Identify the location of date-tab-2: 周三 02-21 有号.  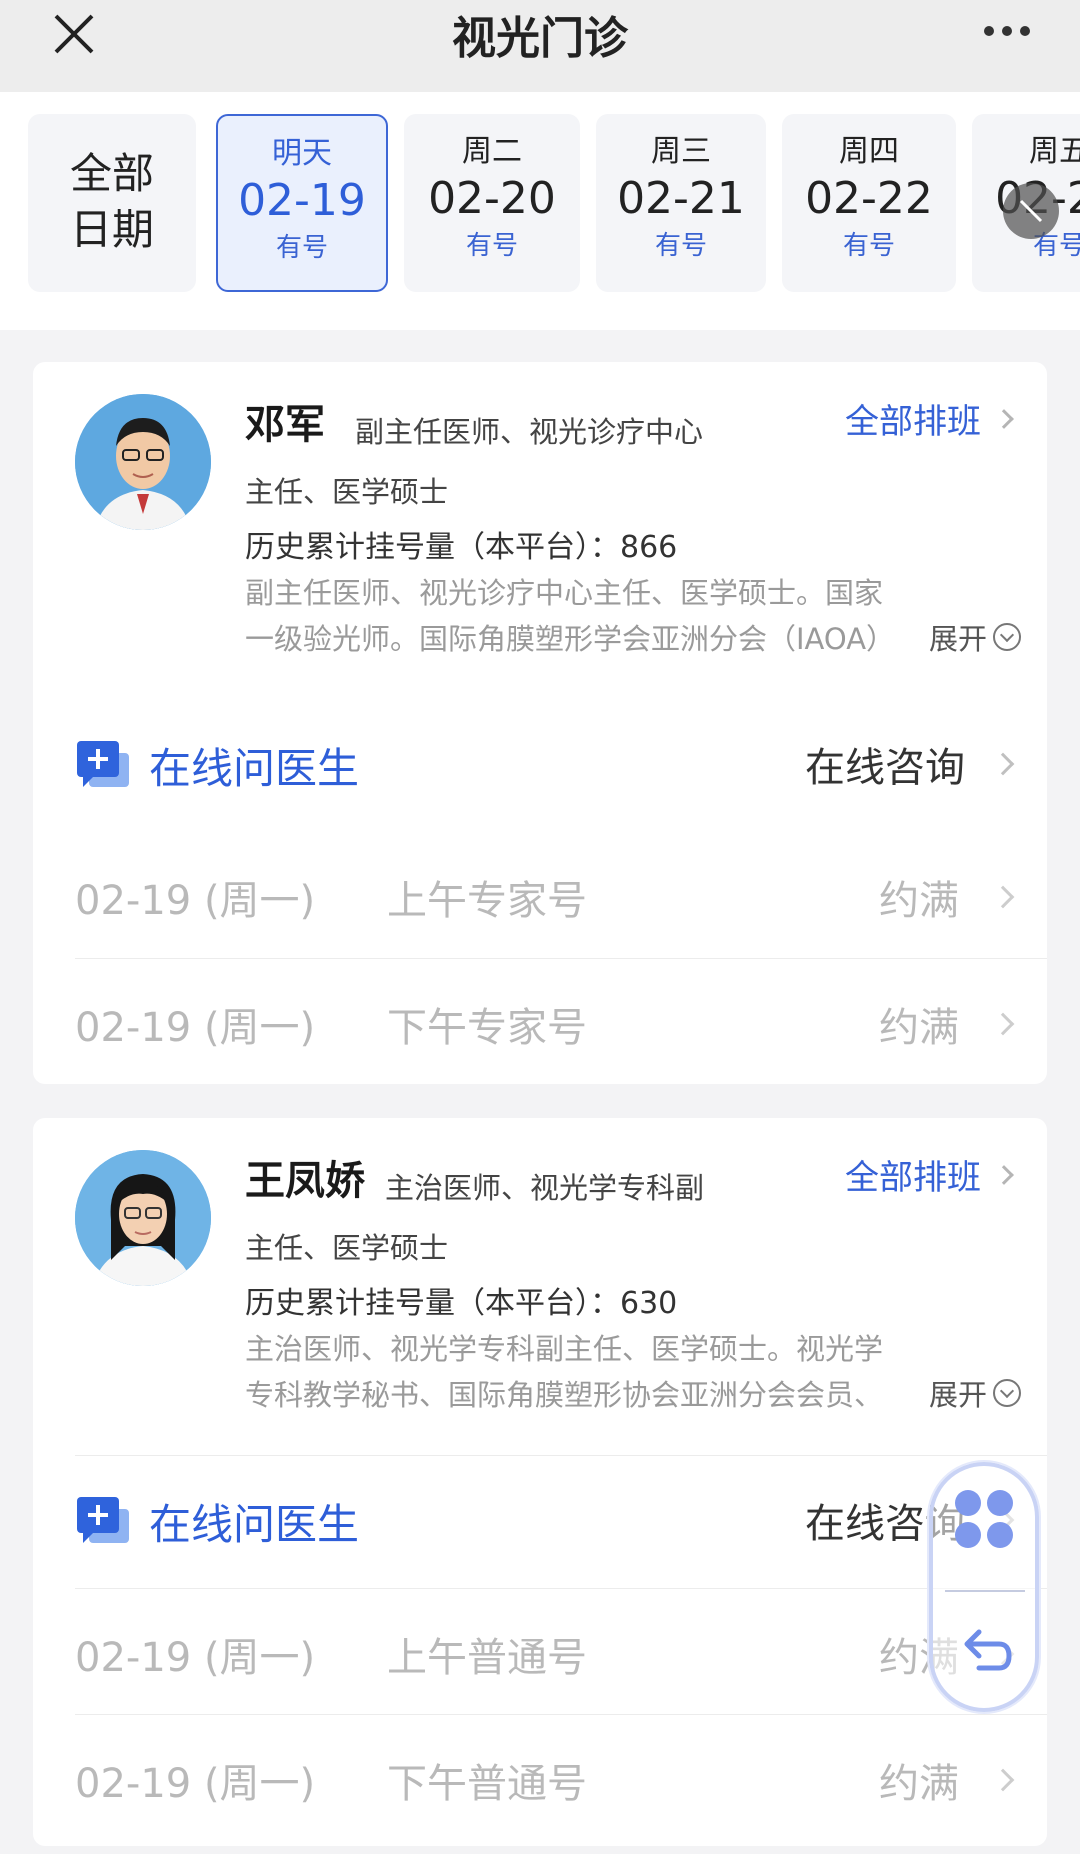
(681, 203).